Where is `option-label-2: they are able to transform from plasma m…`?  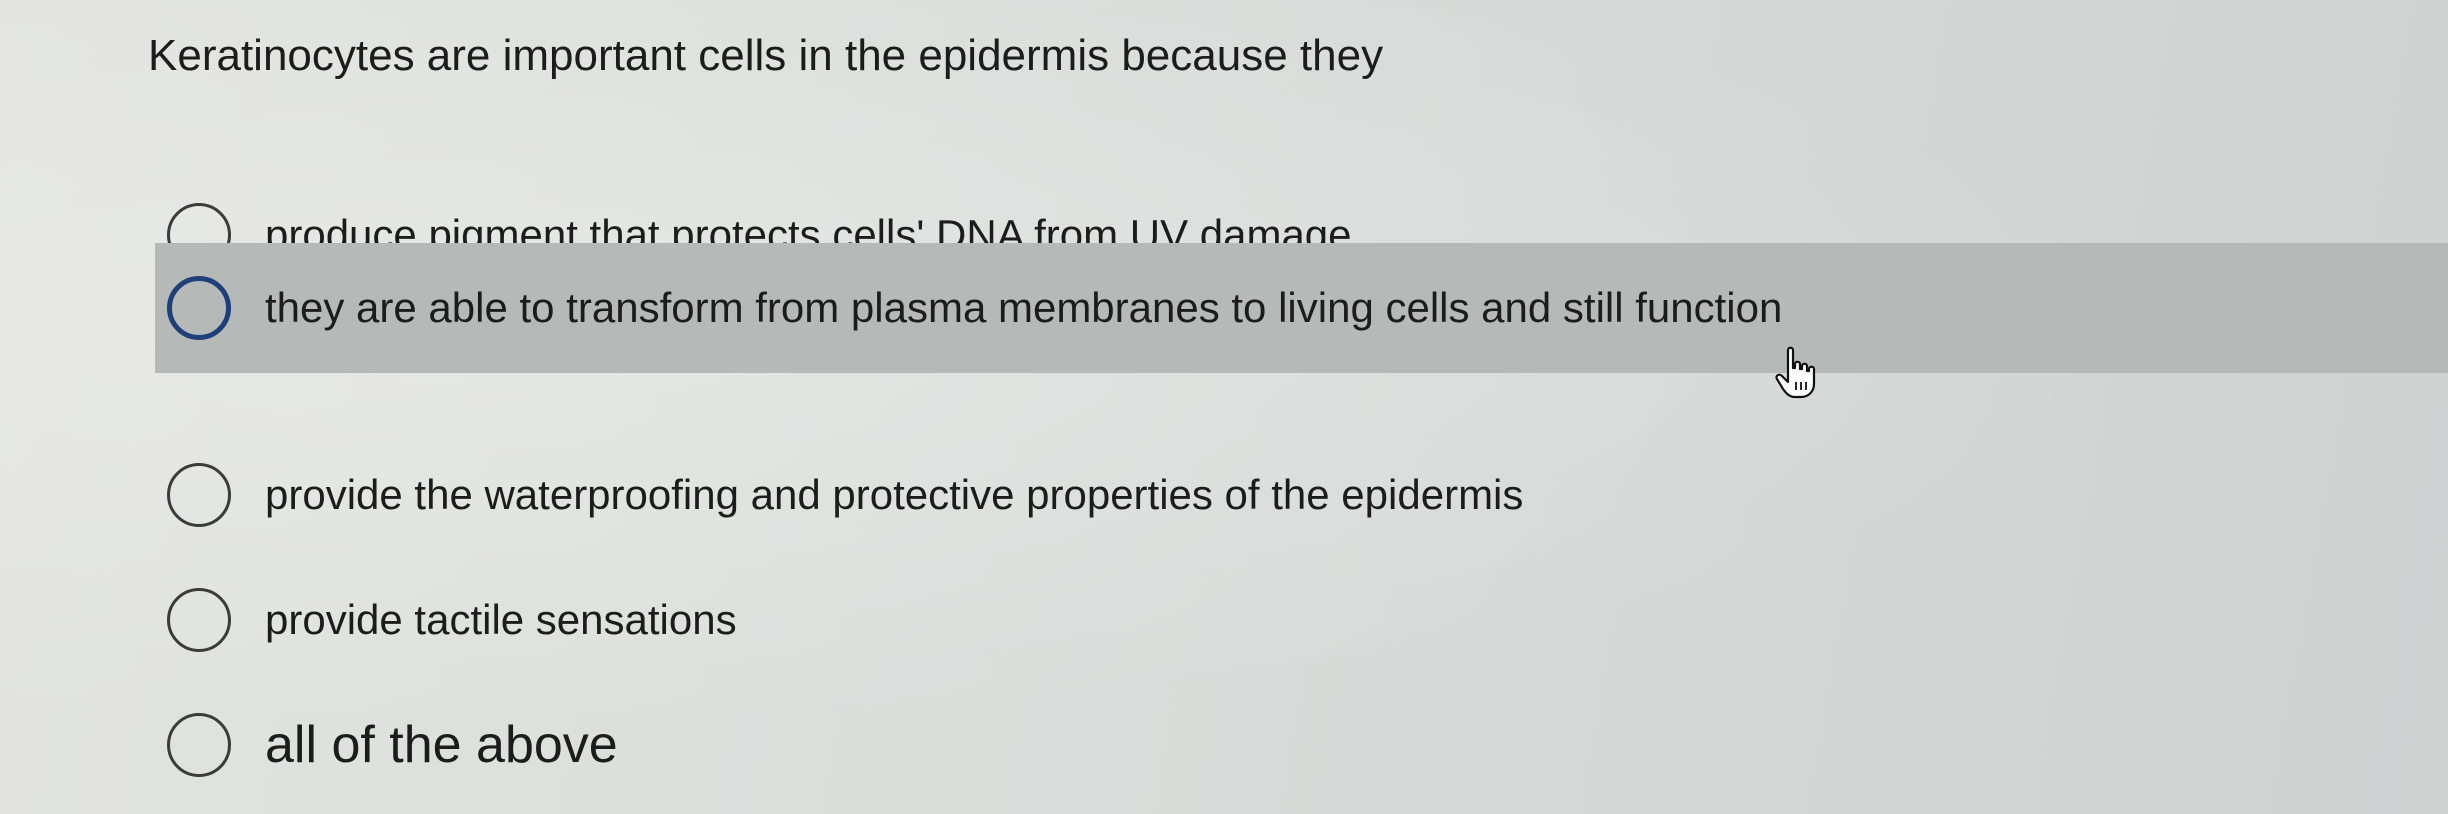 option-label-2: they are able to transform from plasma m… is located at coordinates (1024, 307).